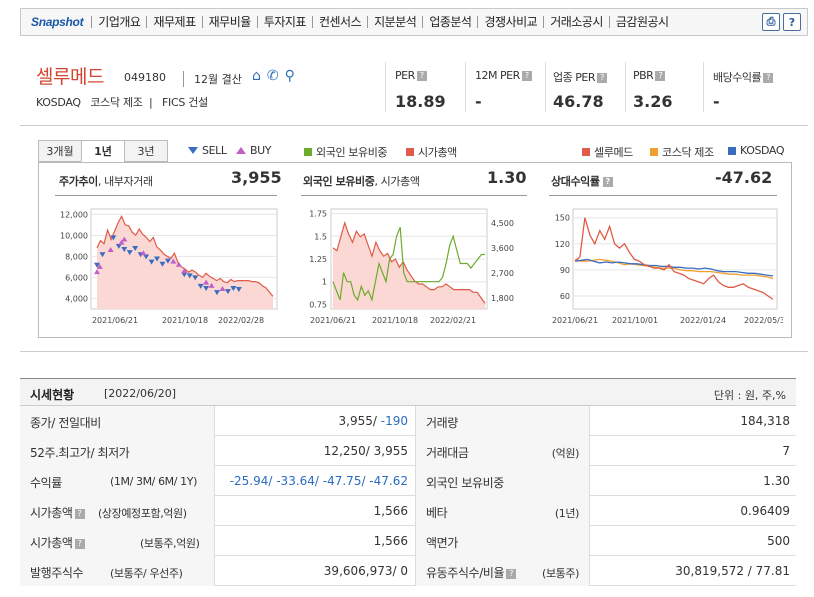  I want to click on row-label: 외국인 보유비중, so click(465, 483).